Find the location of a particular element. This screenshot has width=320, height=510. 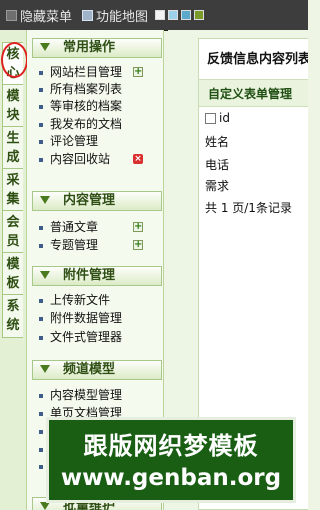

left-tab: 生成 is located at coordinates (12, 148).